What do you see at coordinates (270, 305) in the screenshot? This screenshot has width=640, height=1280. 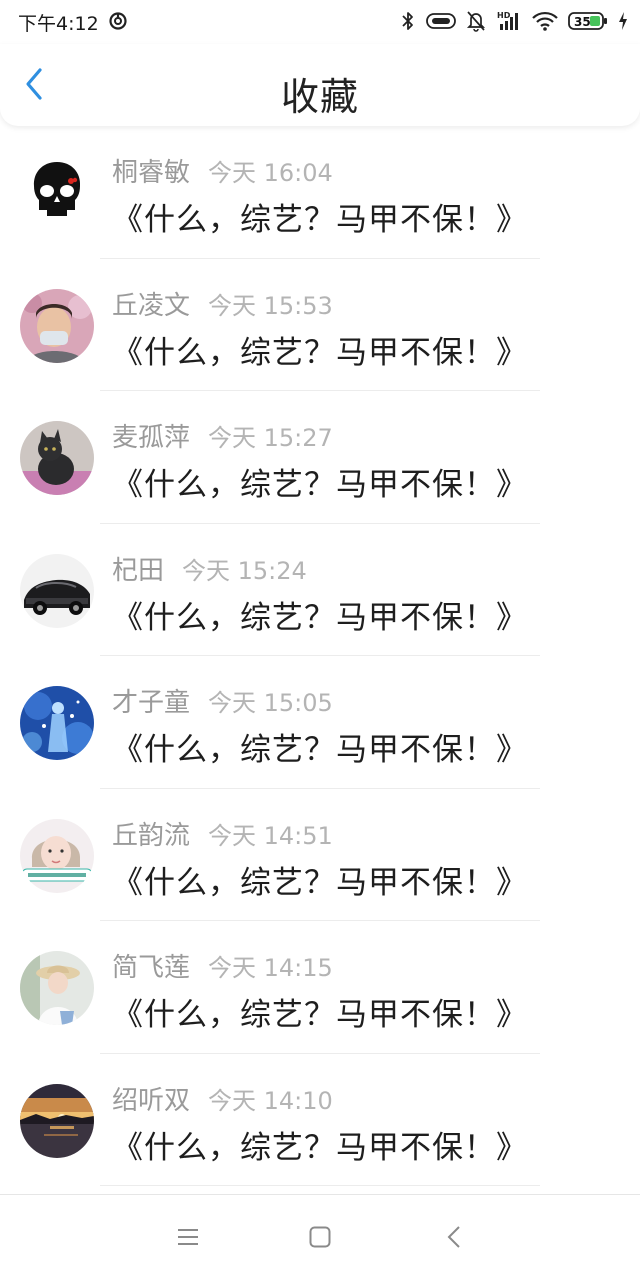 I see `timestamp: 今天 15:53` at bounding box center [270, 305].